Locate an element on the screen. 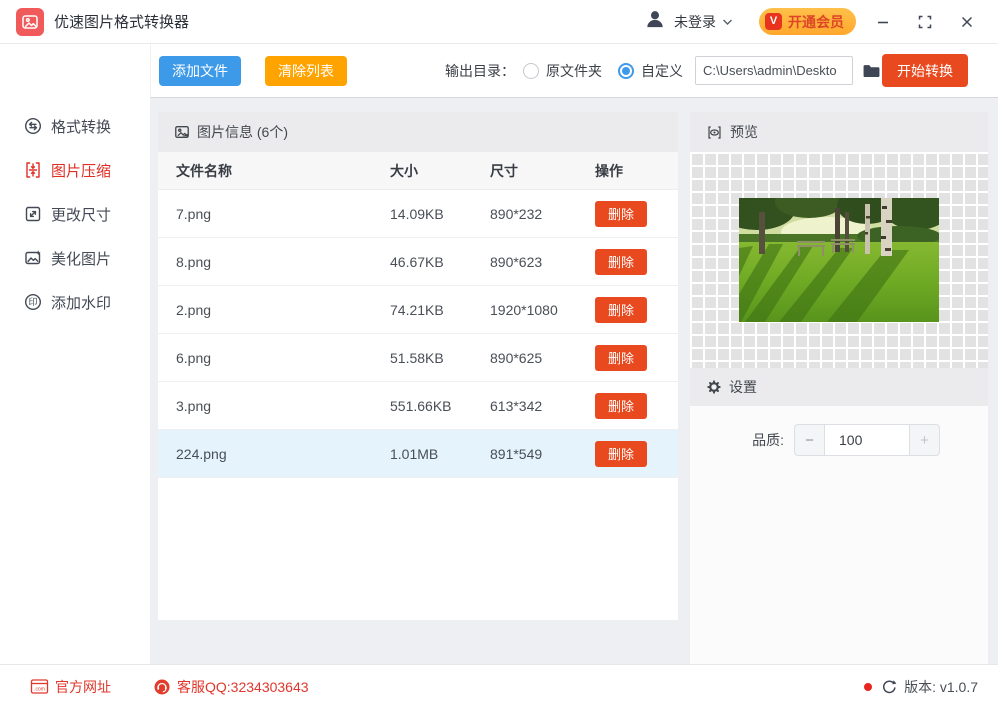 Image resolution: width=998 pixels, height=708 pixels. file-panel-header: 图片信息 (6个) is located at coordinates (418, 132).